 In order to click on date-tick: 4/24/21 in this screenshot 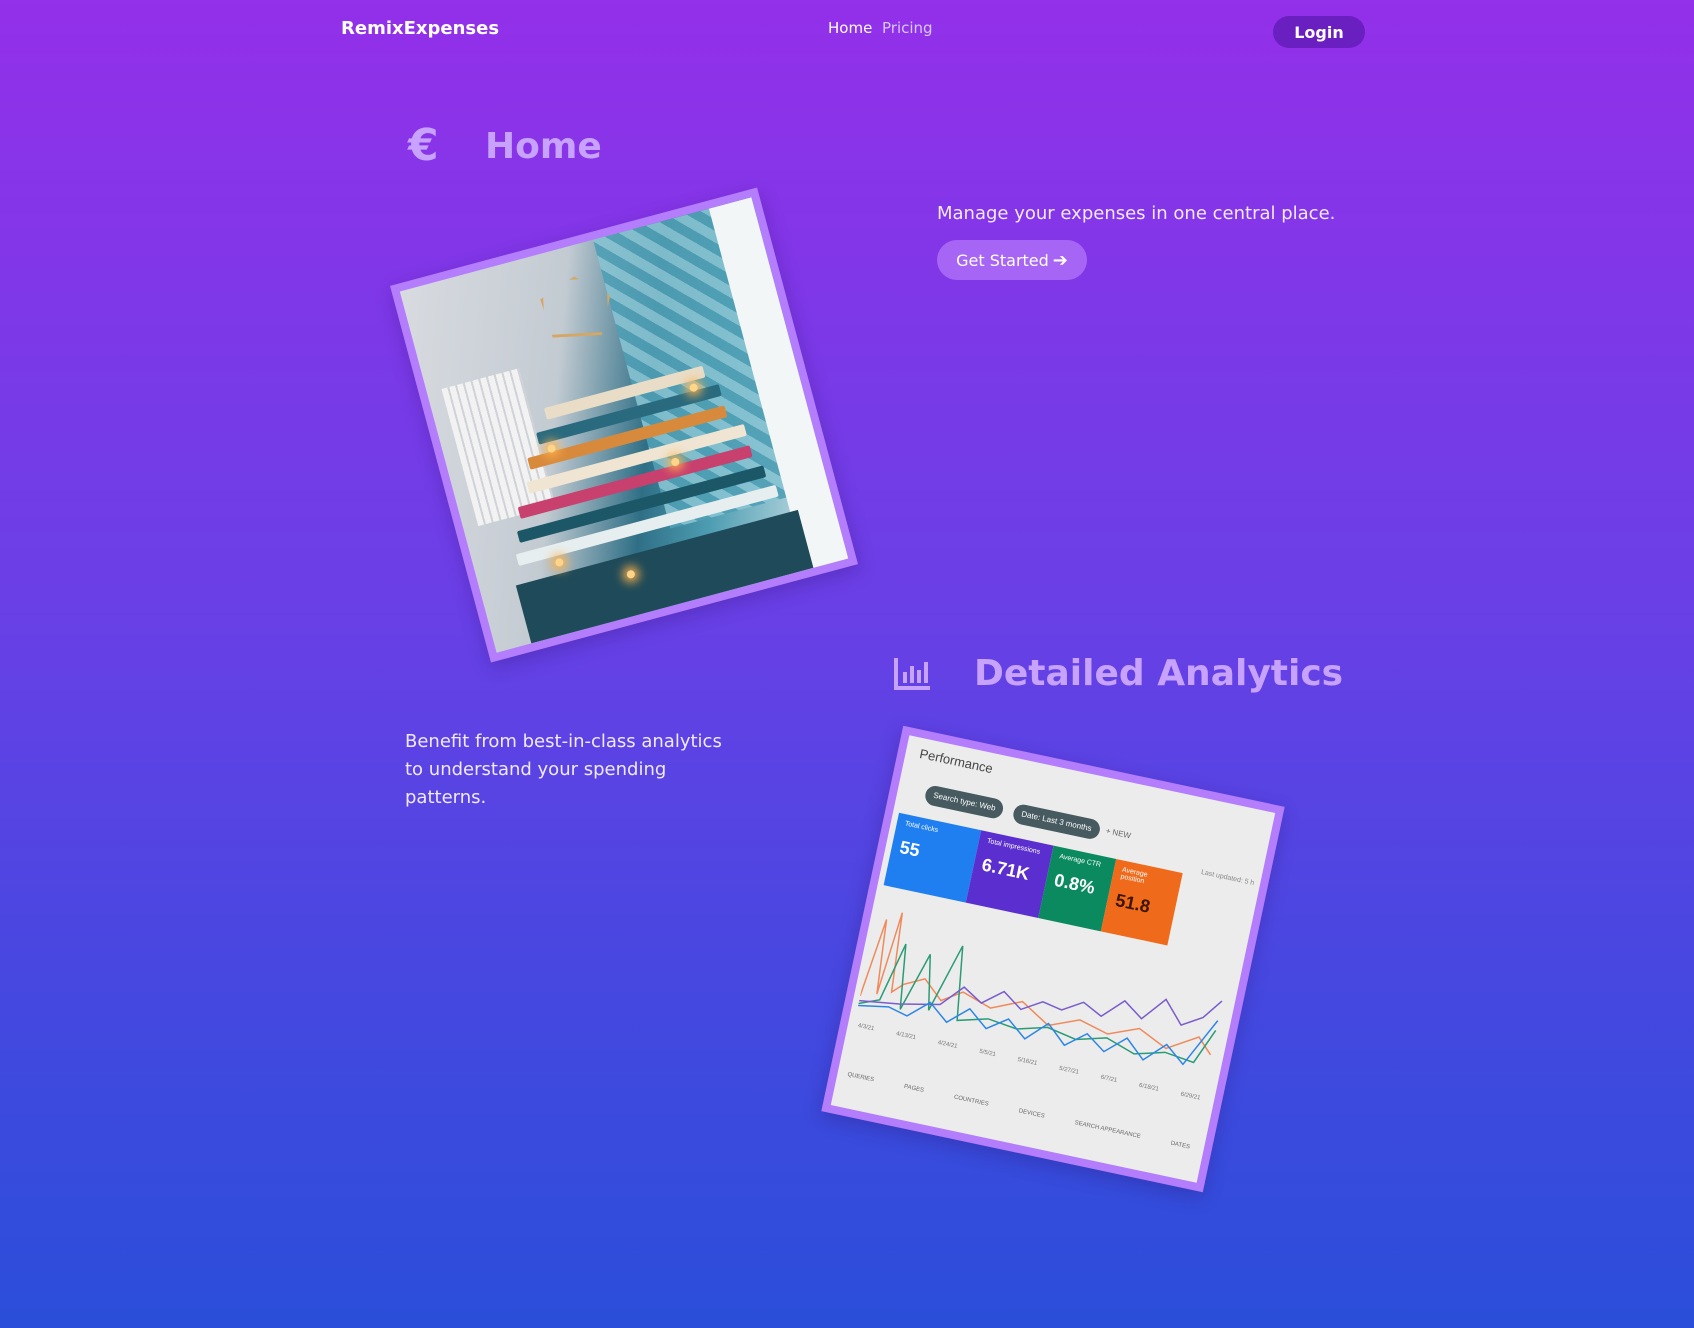, I will do `click(947, 1044)`.